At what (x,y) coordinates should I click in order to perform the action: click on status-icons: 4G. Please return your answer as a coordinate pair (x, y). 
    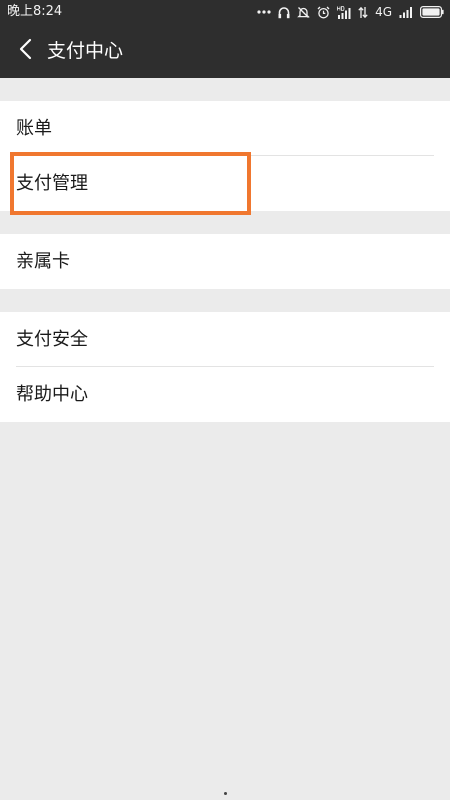
    Looking at the image, I should click on (350, 12).